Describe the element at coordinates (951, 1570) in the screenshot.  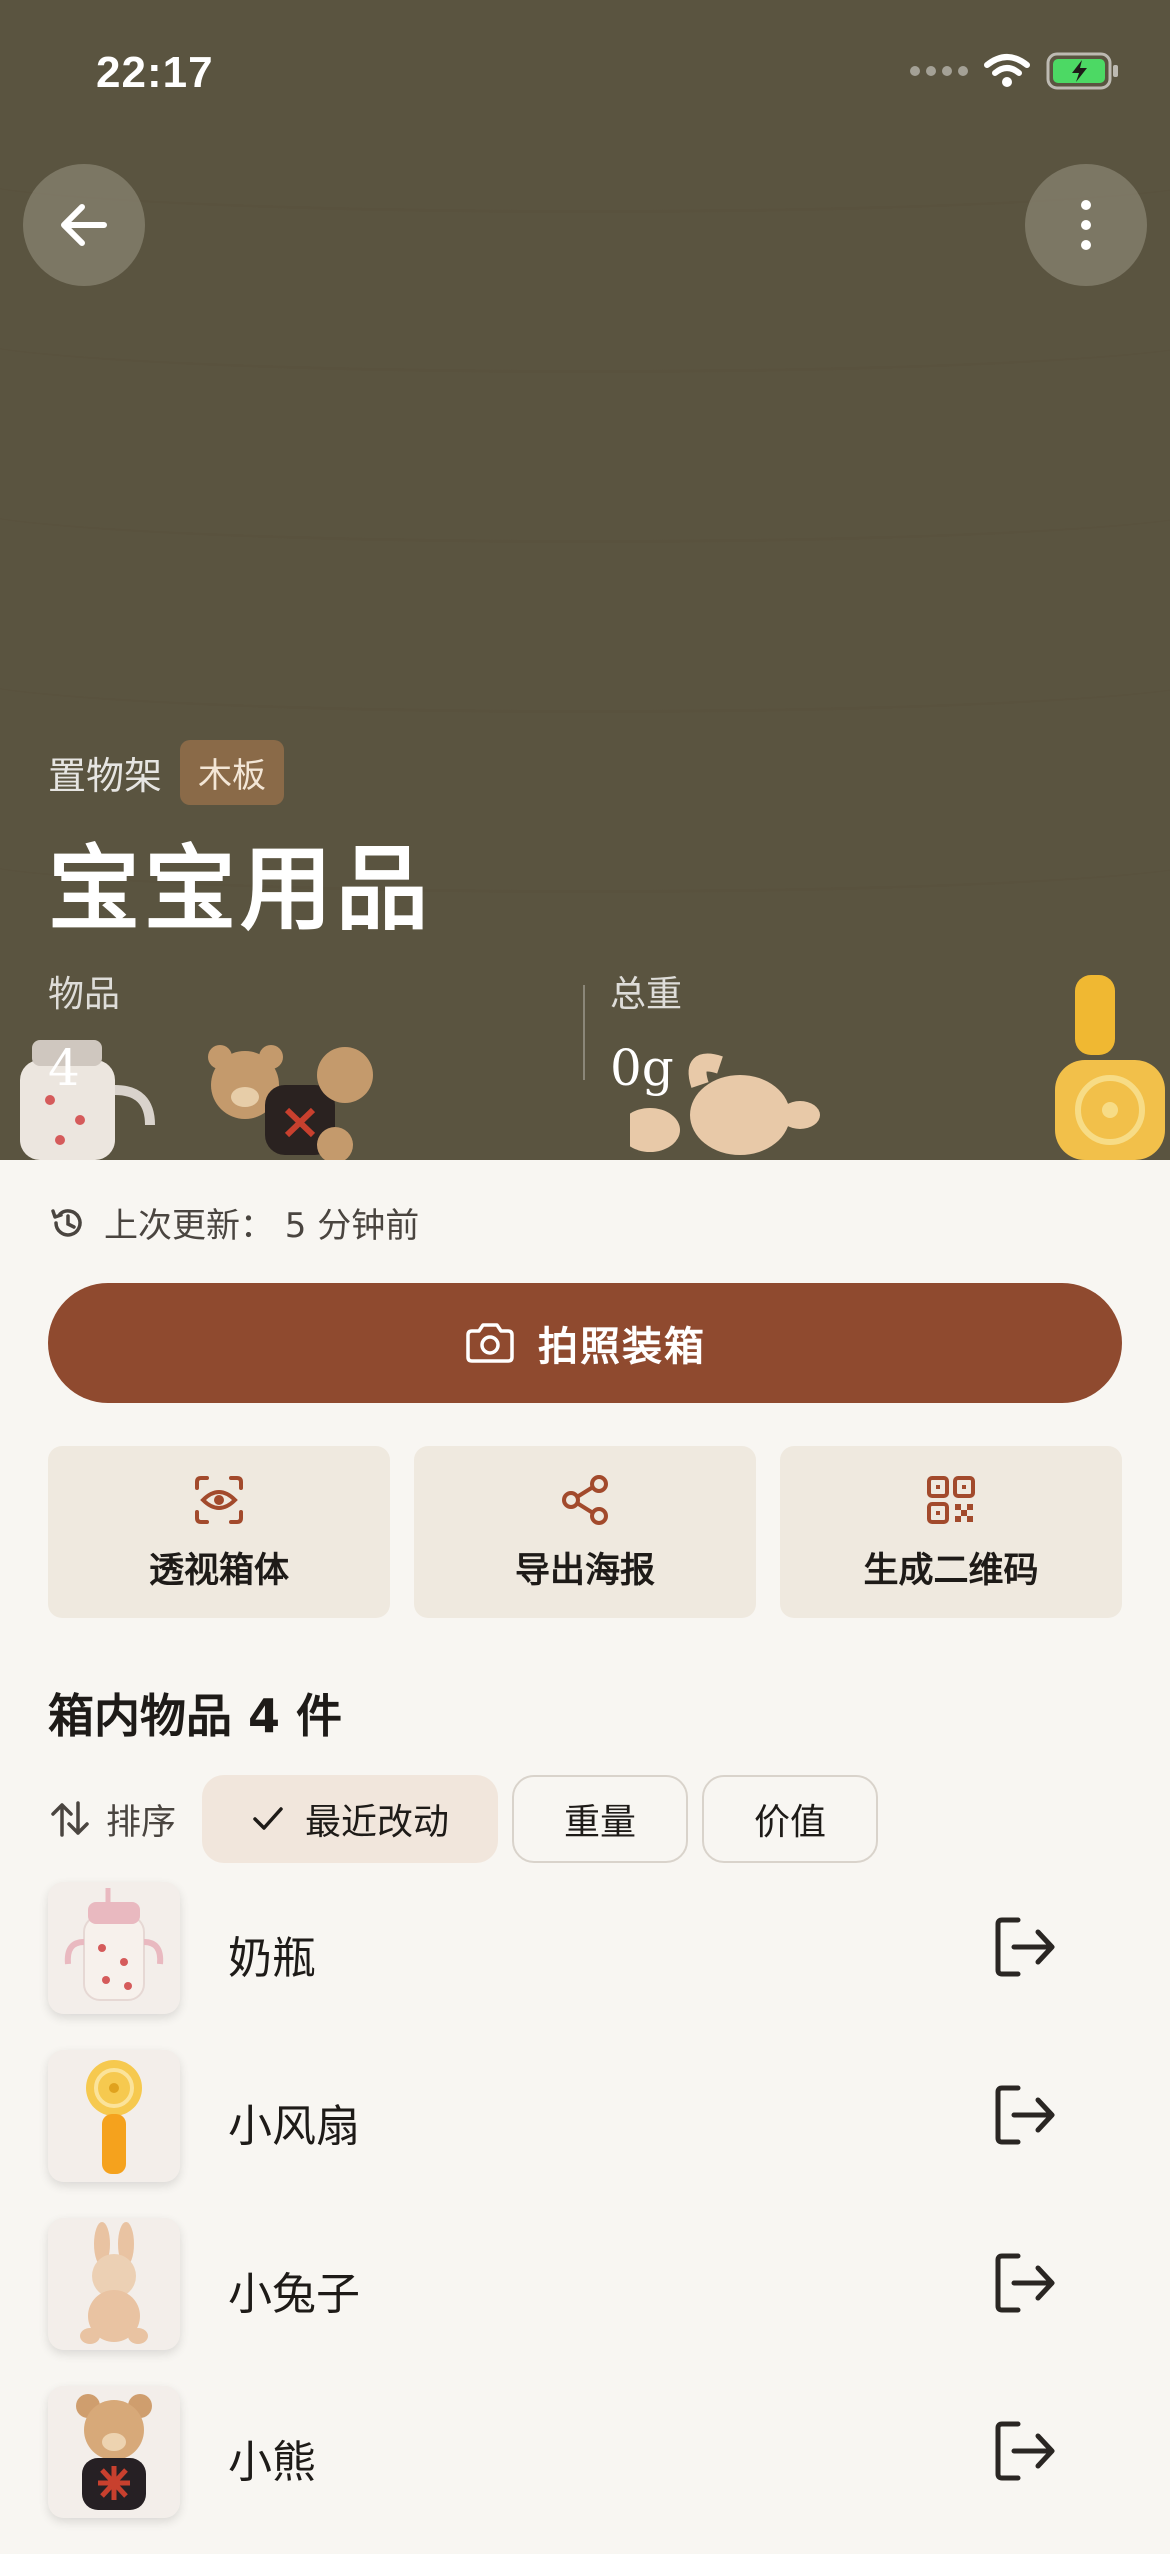
I see `generate-qr-label: 生成二维码` at that location.